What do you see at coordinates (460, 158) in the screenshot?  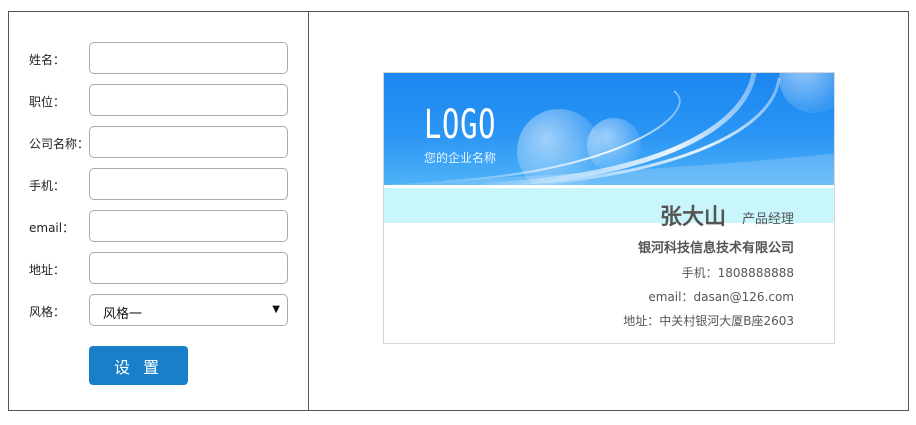 I see `card-company-tagline: 您的企业名称` at bounding box center [460, 158].